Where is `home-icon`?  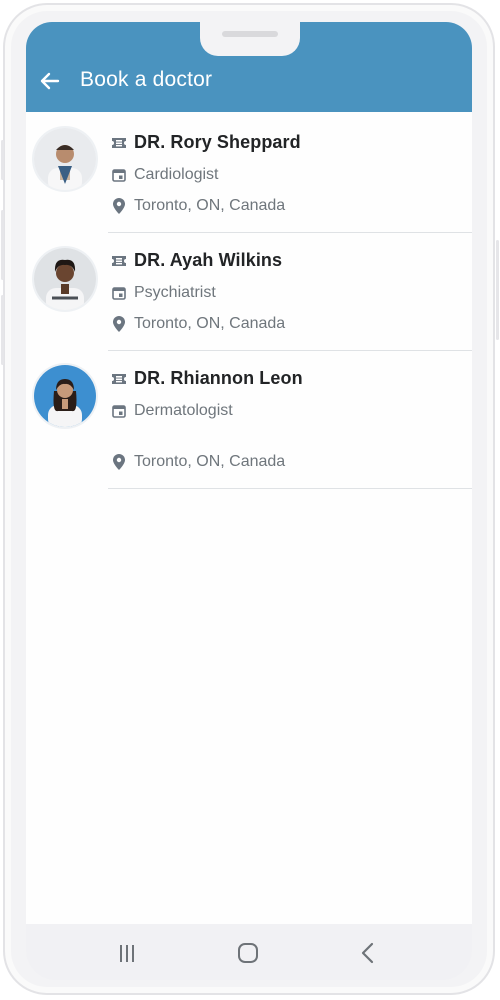
home-icon is located at coordinates (248, 953).